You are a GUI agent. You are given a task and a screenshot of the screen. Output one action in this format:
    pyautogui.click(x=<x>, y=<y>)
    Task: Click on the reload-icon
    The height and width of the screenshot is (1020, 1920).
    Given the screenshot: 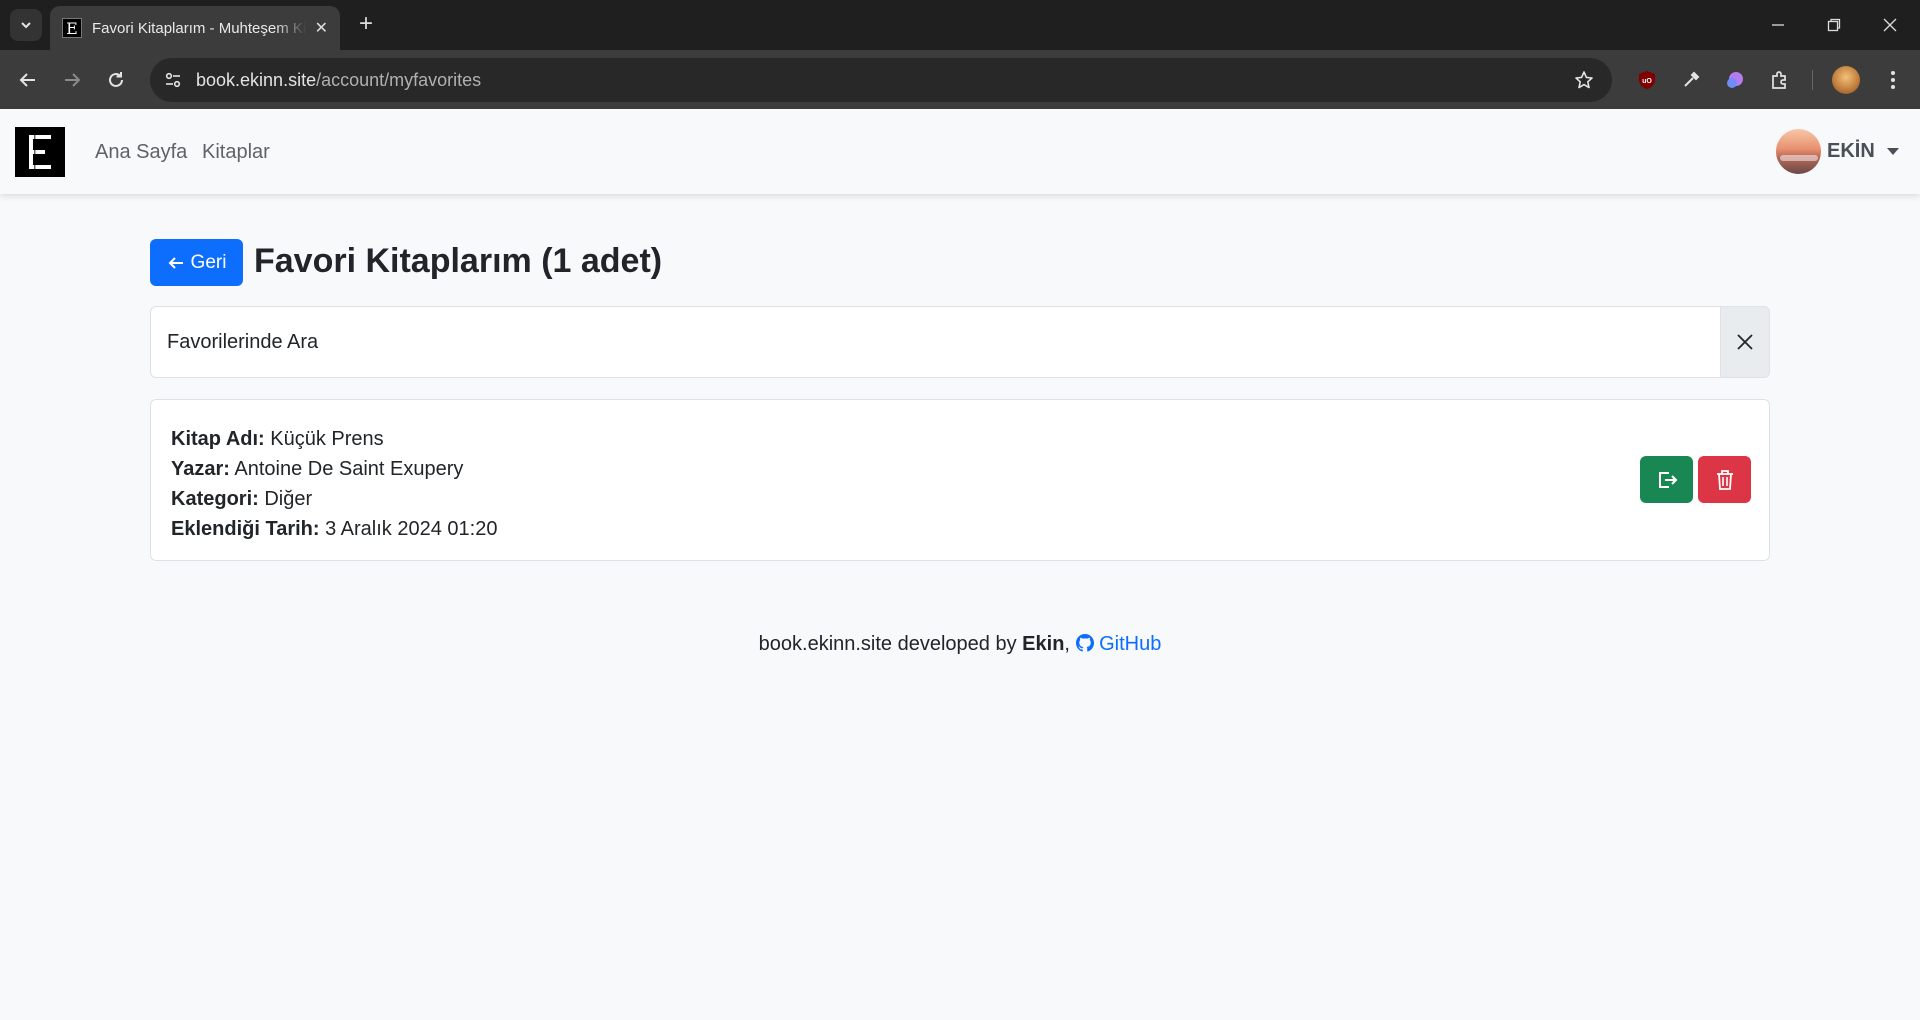 What is the action you would take?
    pyautogui.click(x=116, y=79)
    